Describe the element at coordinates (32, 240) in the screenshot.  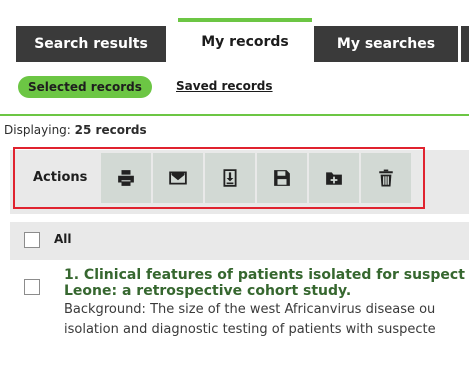
I see `select-all-checkbox` at that location.